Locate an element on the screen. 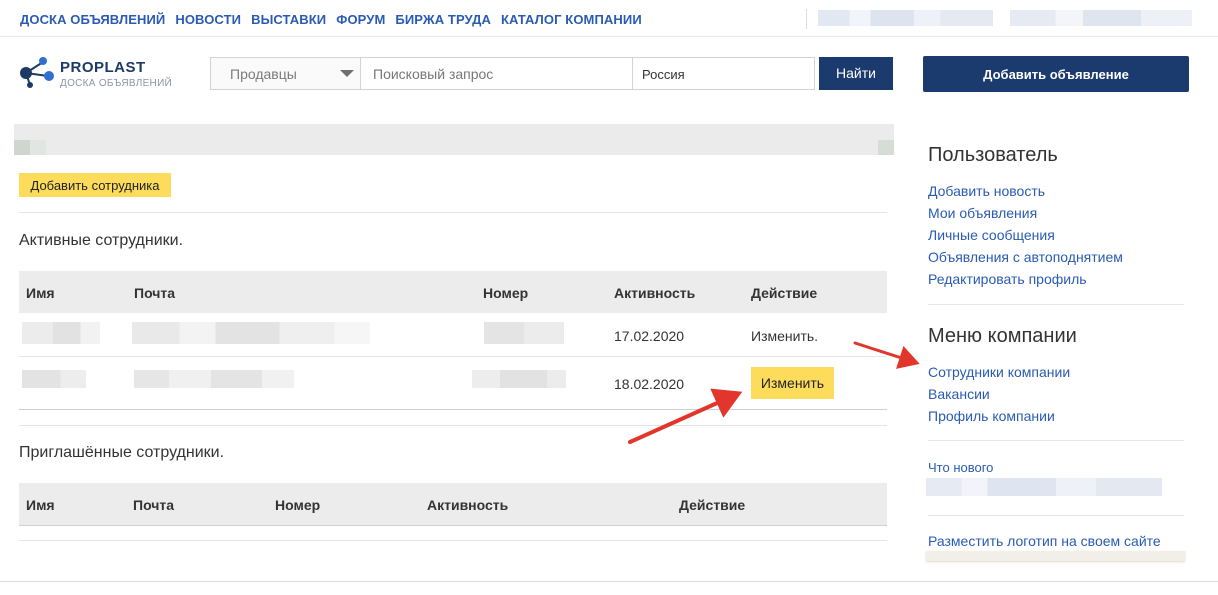 This screenshot has height=595, width=1218. category-select: Продавцы is located at coordinates (285, 73).